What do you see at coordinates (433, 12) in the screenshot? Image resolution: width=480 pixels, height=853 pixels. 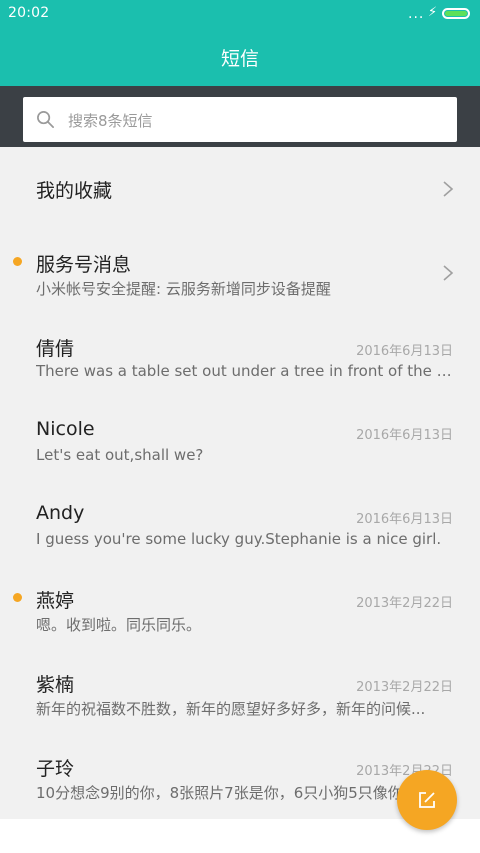 I see `charging-bolt-icon: ⚡` at bounding box center [433, 12].